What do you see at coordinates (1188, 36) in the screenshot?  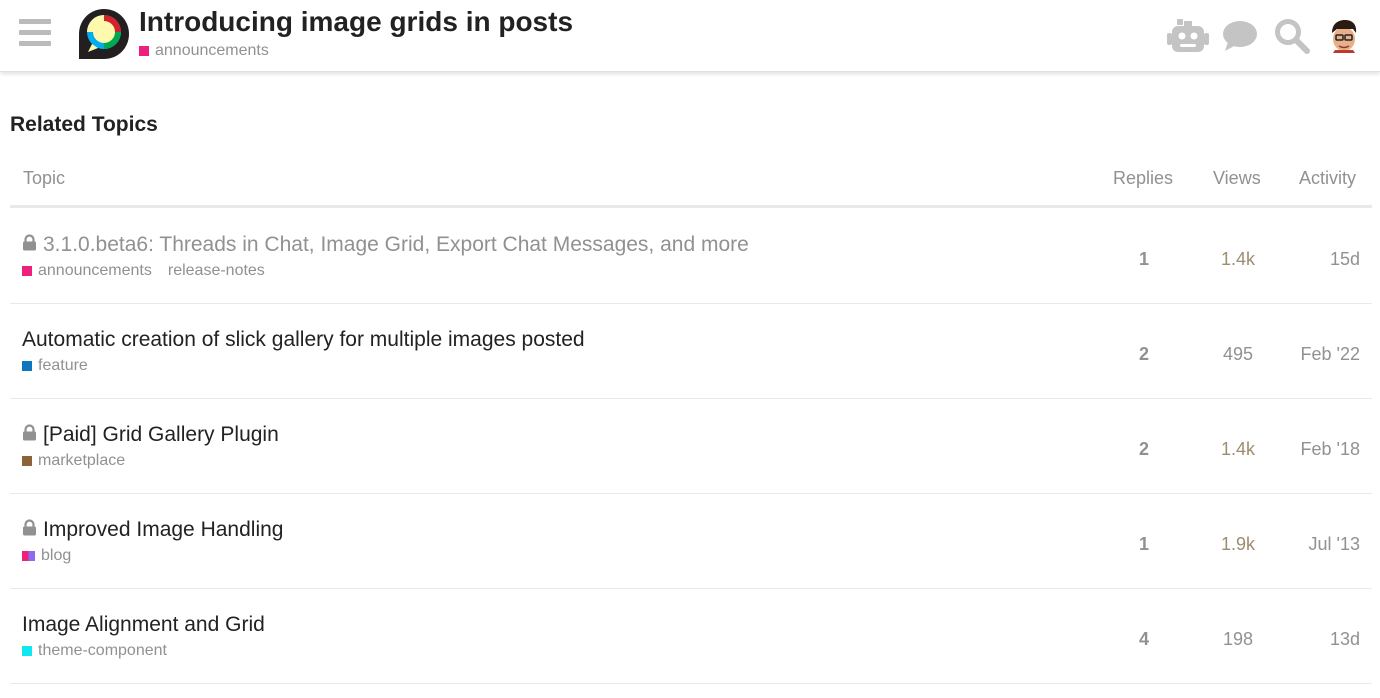 I see `robot-icon` at bounding box center [1188, 36].